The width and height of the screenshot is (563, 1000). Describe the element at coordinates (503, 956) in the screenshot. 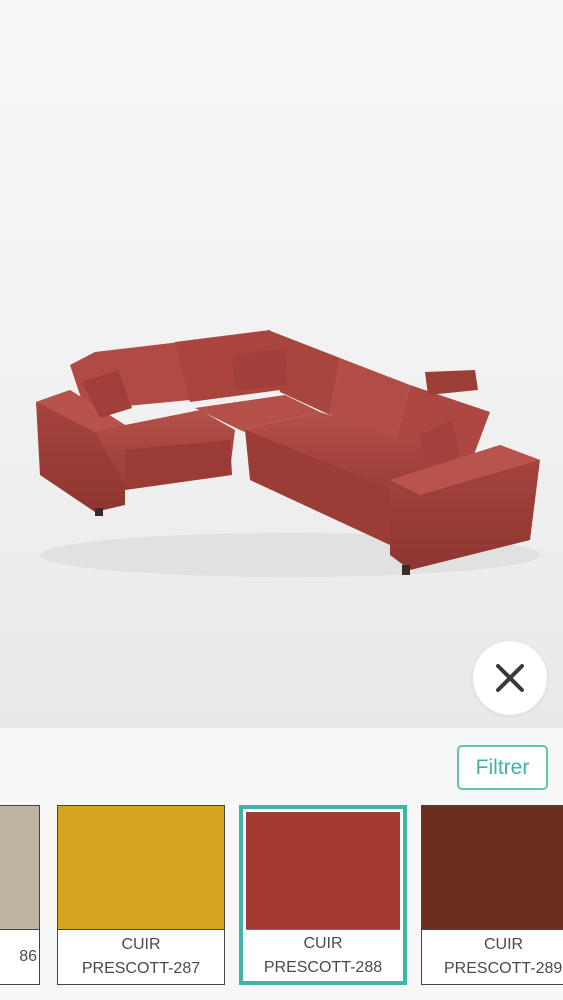

I see `swatch-label: CUIR PRESCOTT-289` at that location.